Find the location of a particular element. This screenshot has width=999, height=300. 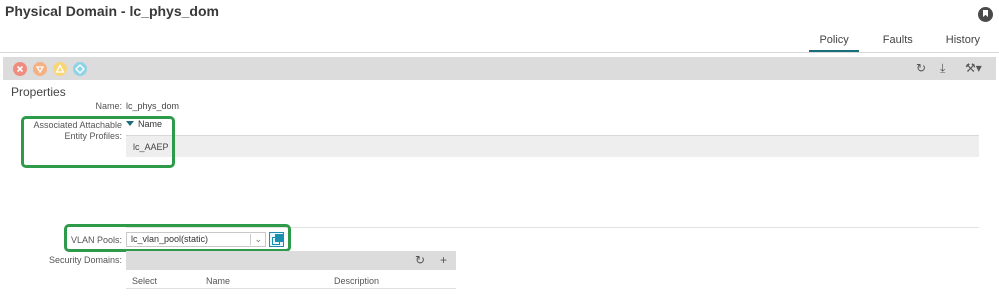

vlan-highlight-box is located at coordinates (177, 238).